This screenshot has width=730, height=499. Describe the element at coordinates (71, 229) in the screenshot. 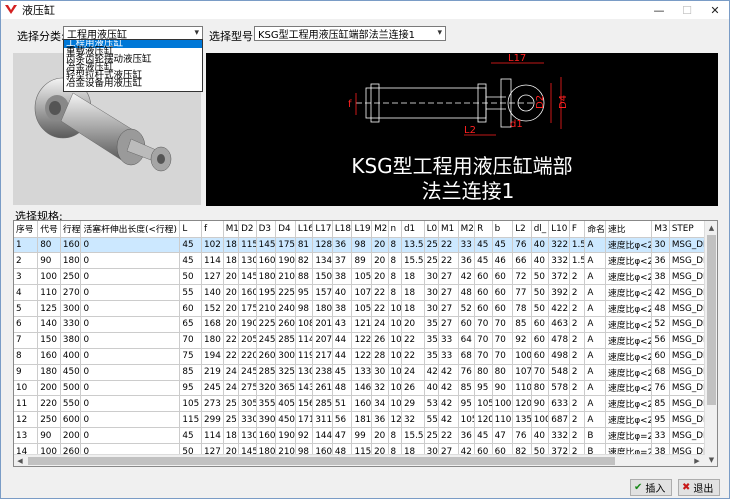

I see `column-header: 行程` at that location.